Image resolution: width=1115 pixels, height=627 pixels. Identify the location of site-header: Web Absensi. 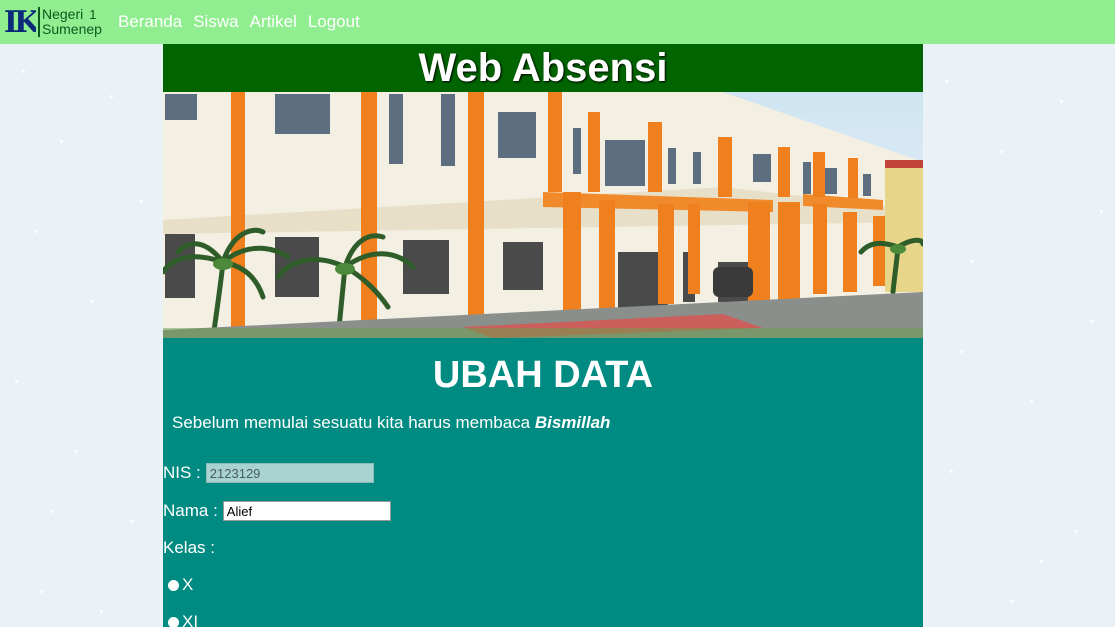
(543, 68).